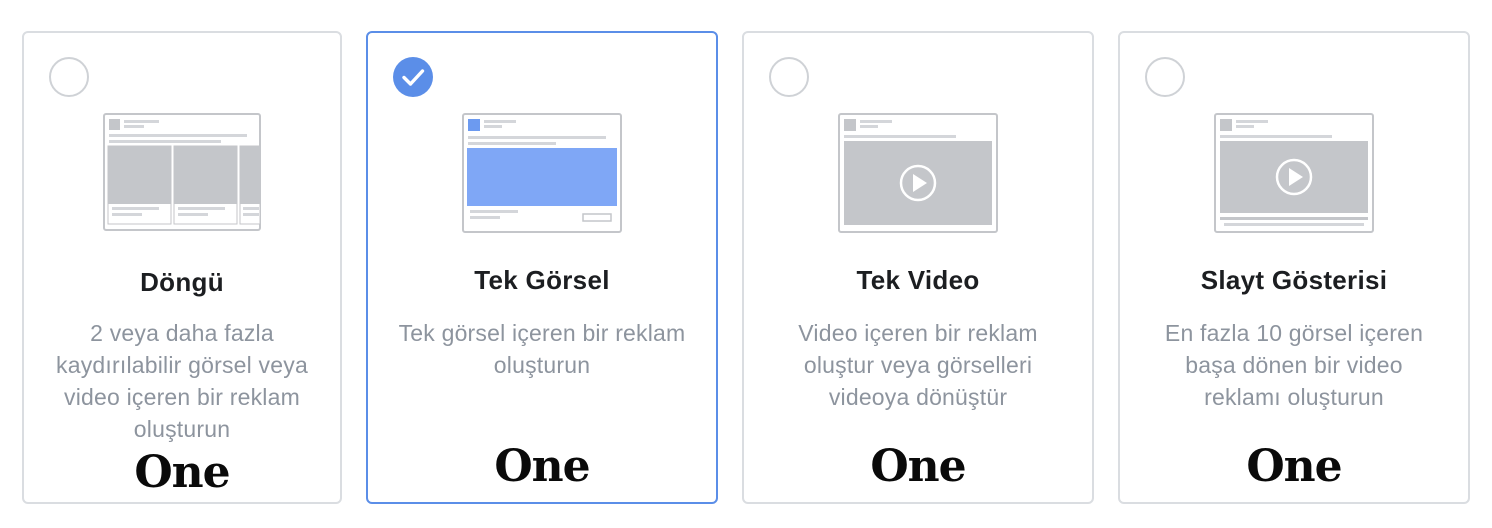 Image resolution: width=1492 pixels, height=528 pixels. What do you see at coordinates (542, 349) in the screenshot?
I see `card-description: Tek görsel içeren bir reklam oluşturun` at bounding box center [542, 349].